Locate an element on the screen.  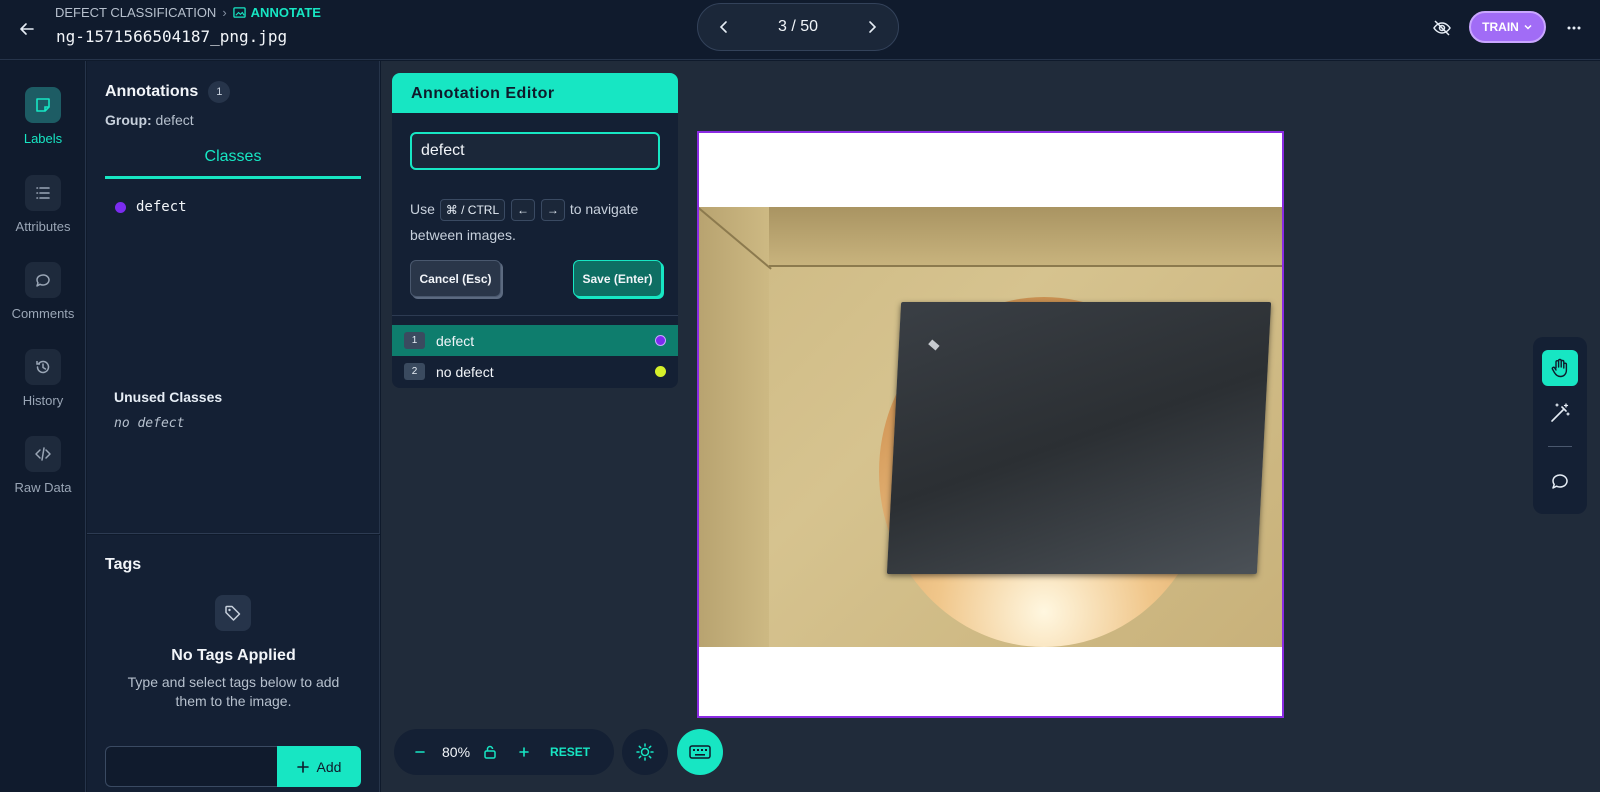
keyboard-icon is located at coordinates (700, 752).